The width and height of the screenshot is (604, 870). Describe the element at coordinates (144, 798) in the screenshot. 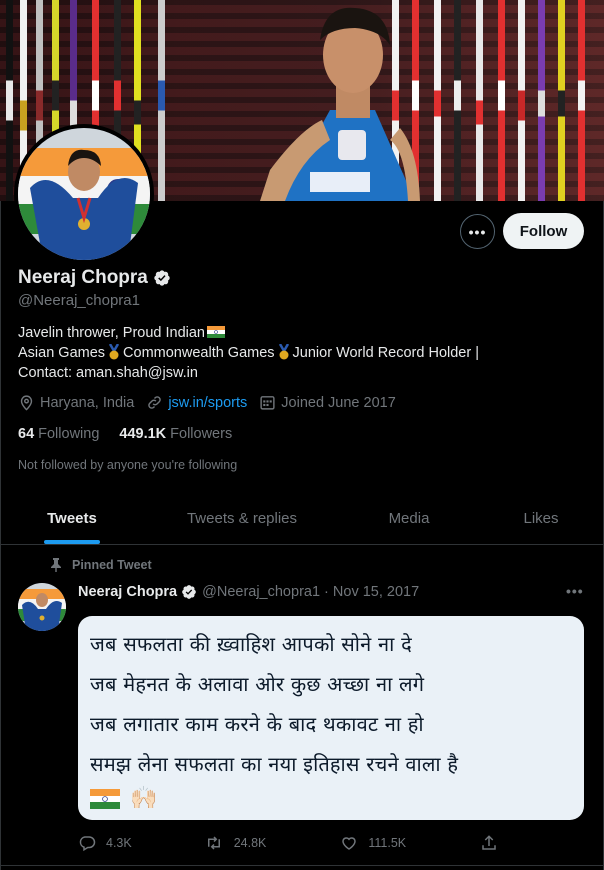

I see `raised-hands-icon: 🙌🏻` at that location.